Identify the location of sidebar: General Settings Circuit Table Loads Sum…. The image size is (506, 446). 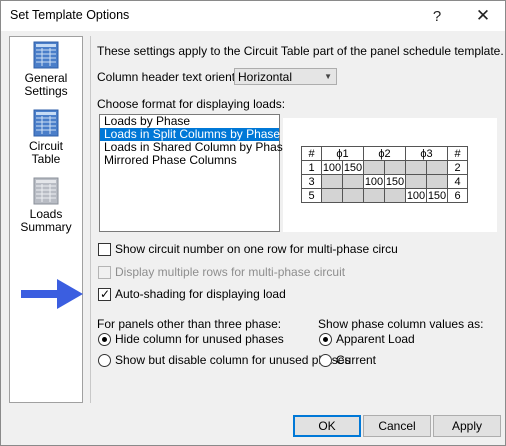
(46, 219).